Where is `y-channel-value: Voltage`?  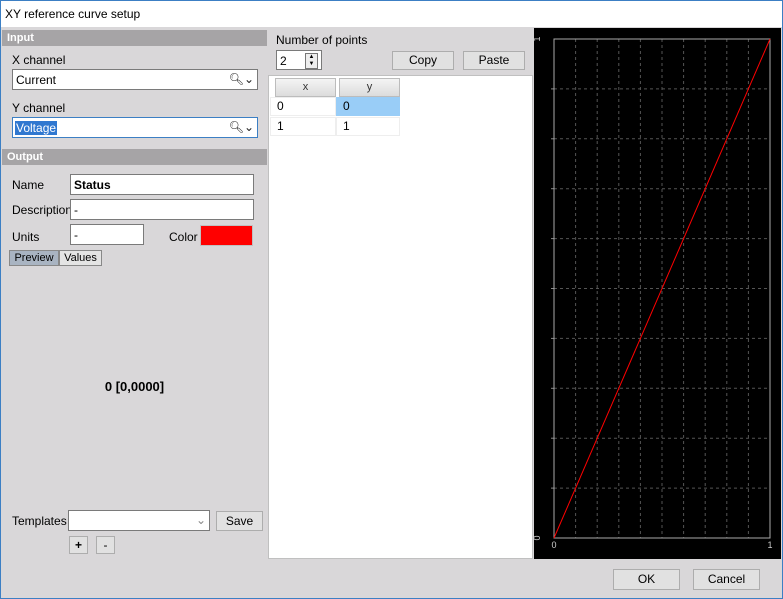 y-channel-value: Voltage is located at coordinates (36, 128).